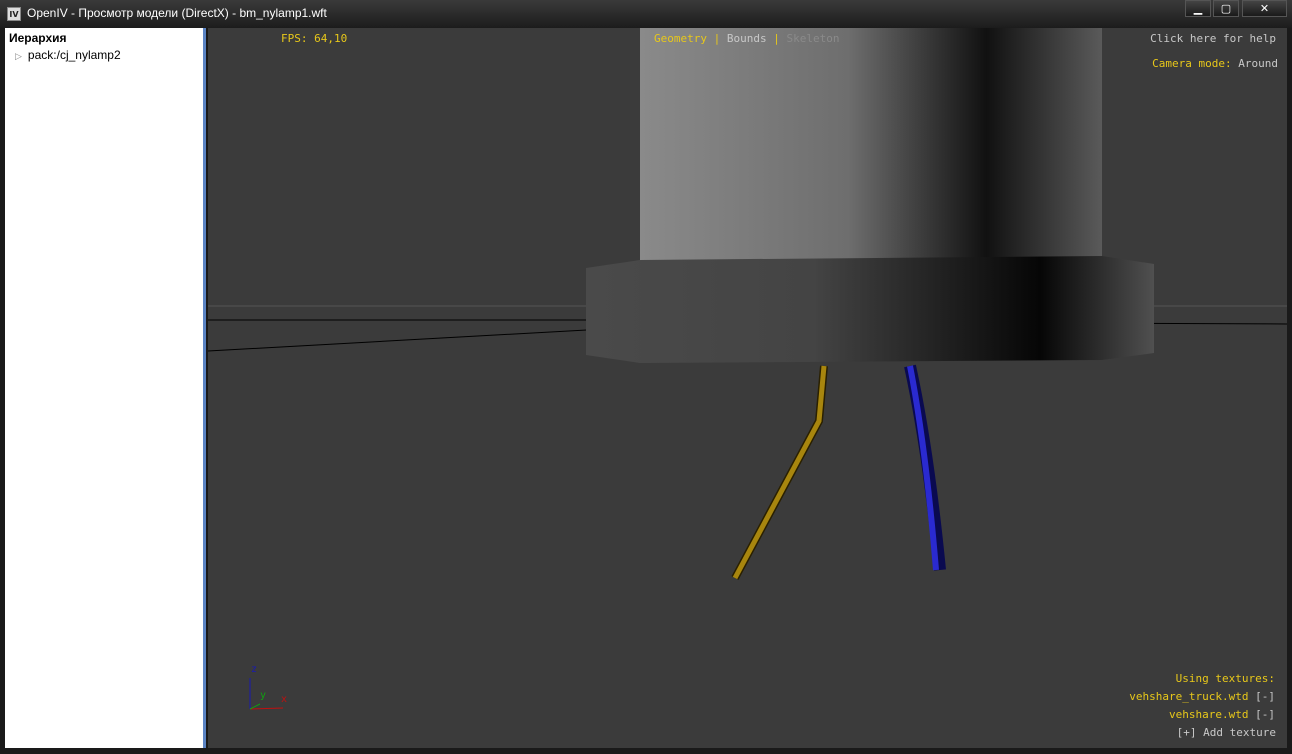 Image resolution: width=1292 pixels, height=754 pixels. Describe the element at coordinates (812, 38) in the screenshot. I see `tab-skeleton: Skeleton` at that location.